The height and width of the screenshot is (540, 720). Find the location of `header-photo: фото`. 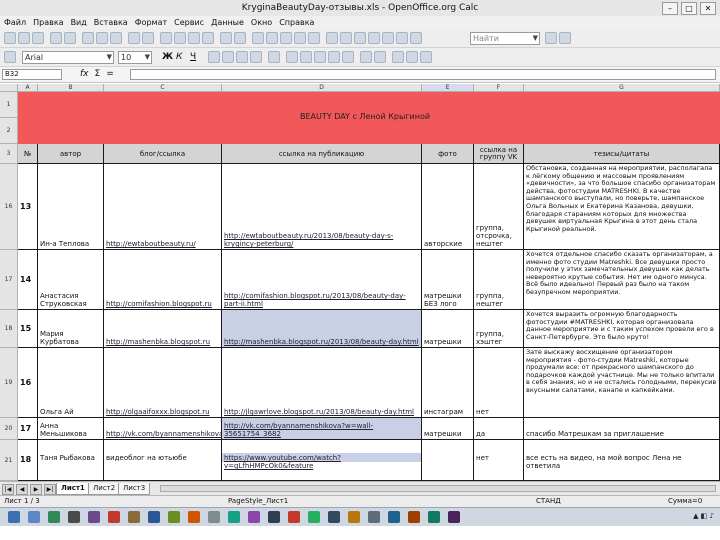

header-photo: фото is located at coordinates (448, 154).